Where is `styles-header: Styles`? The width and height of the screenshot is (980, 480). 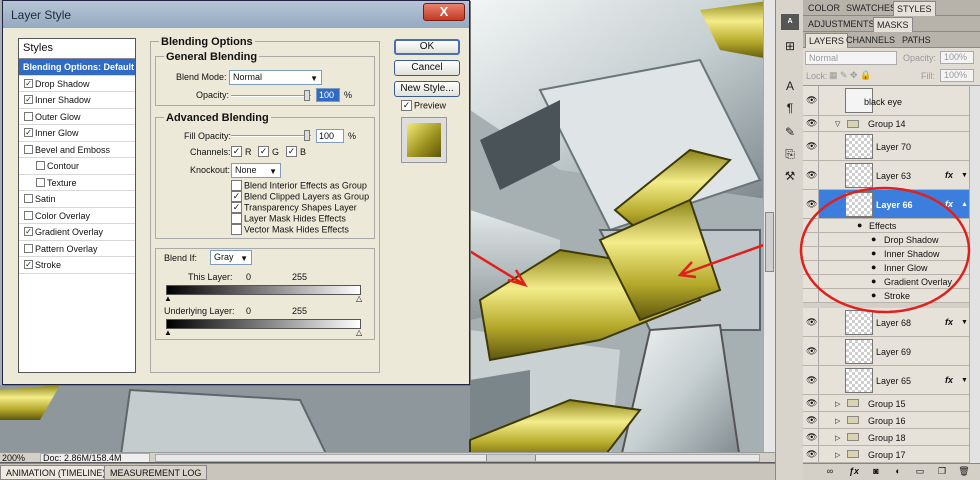 styles-header: Styles is located at coordinates (77, 49).